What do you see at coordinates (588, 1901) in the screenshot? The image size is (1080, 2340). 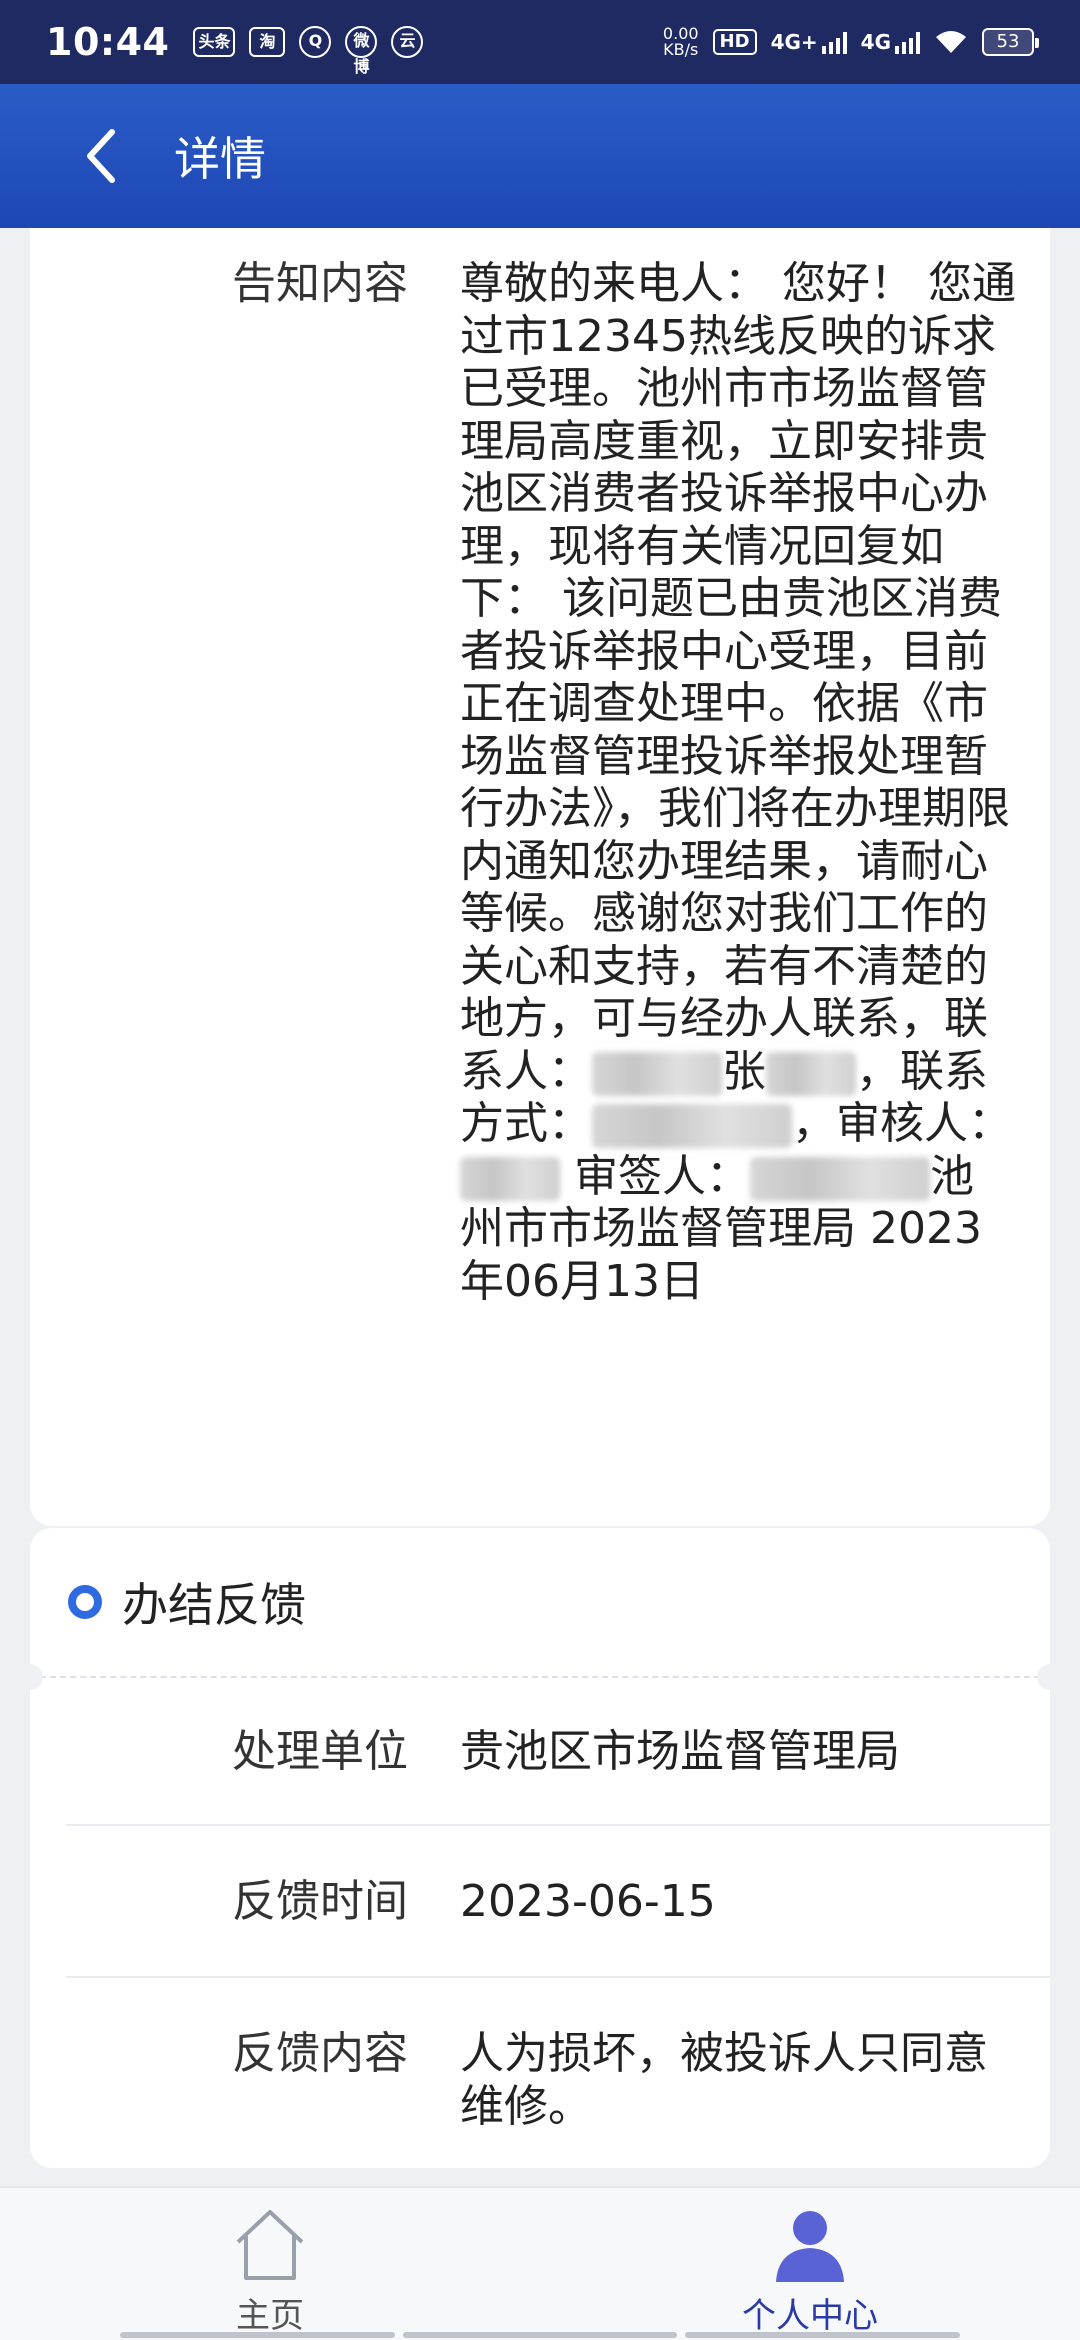 I see `feedback-value: 2023-06-15` at bounding box center [588, 1901].